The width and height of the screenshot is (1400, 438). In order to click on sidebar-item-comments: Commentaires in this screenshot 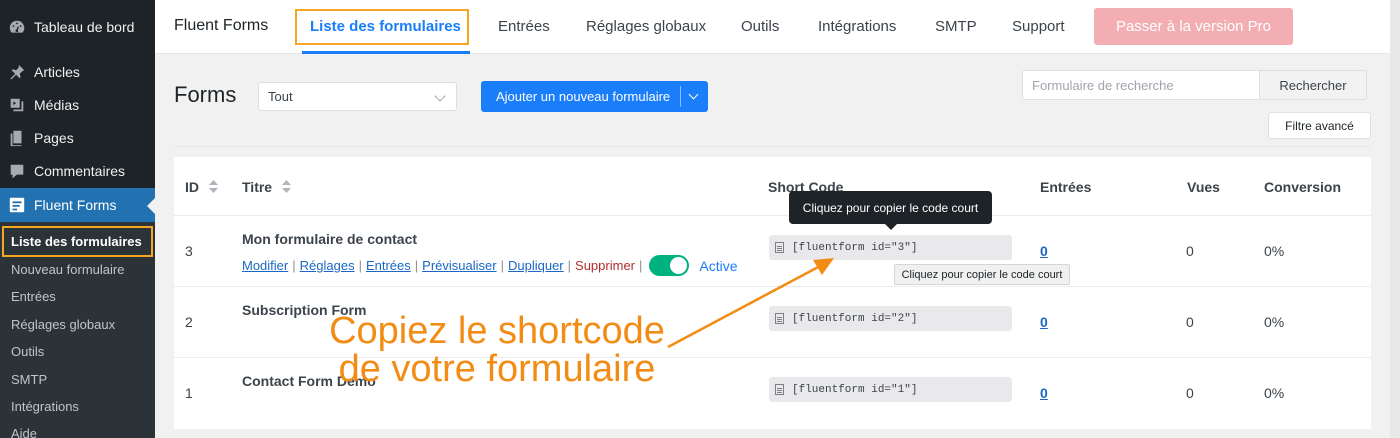, I will do `click(77, 171)`.